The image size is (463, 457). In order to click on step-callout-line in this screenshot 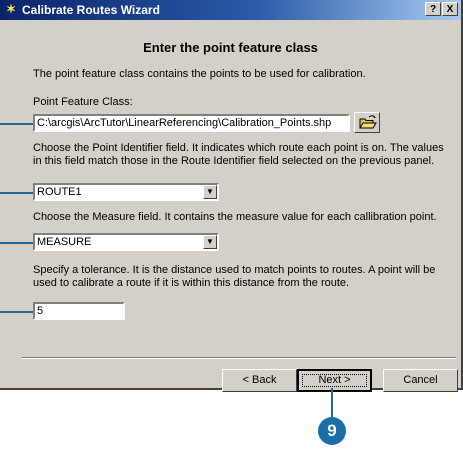, I will do `click(332, 403)`.